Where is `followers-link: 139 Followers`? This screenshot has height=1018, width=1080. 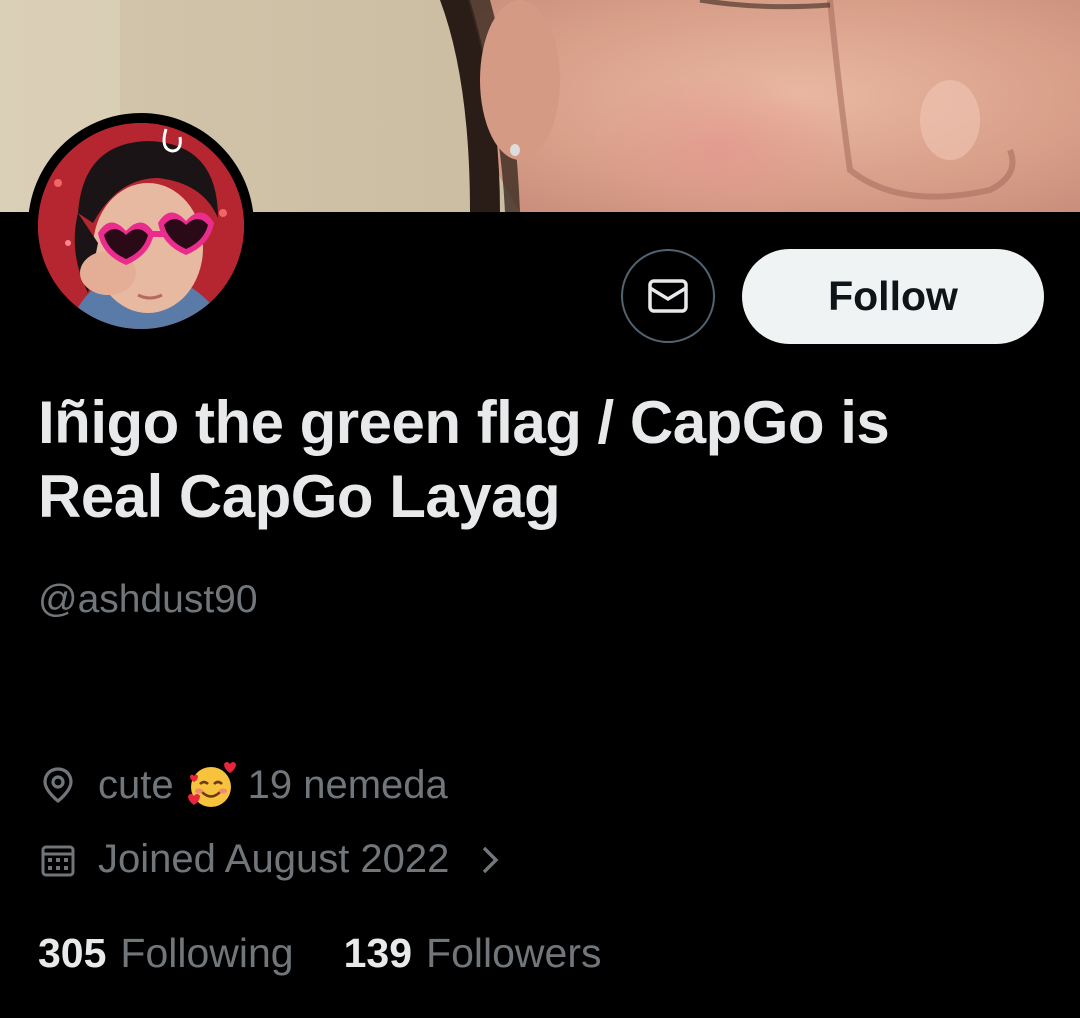
followers-link: 139 Followers is located at coordinates (473, 953).